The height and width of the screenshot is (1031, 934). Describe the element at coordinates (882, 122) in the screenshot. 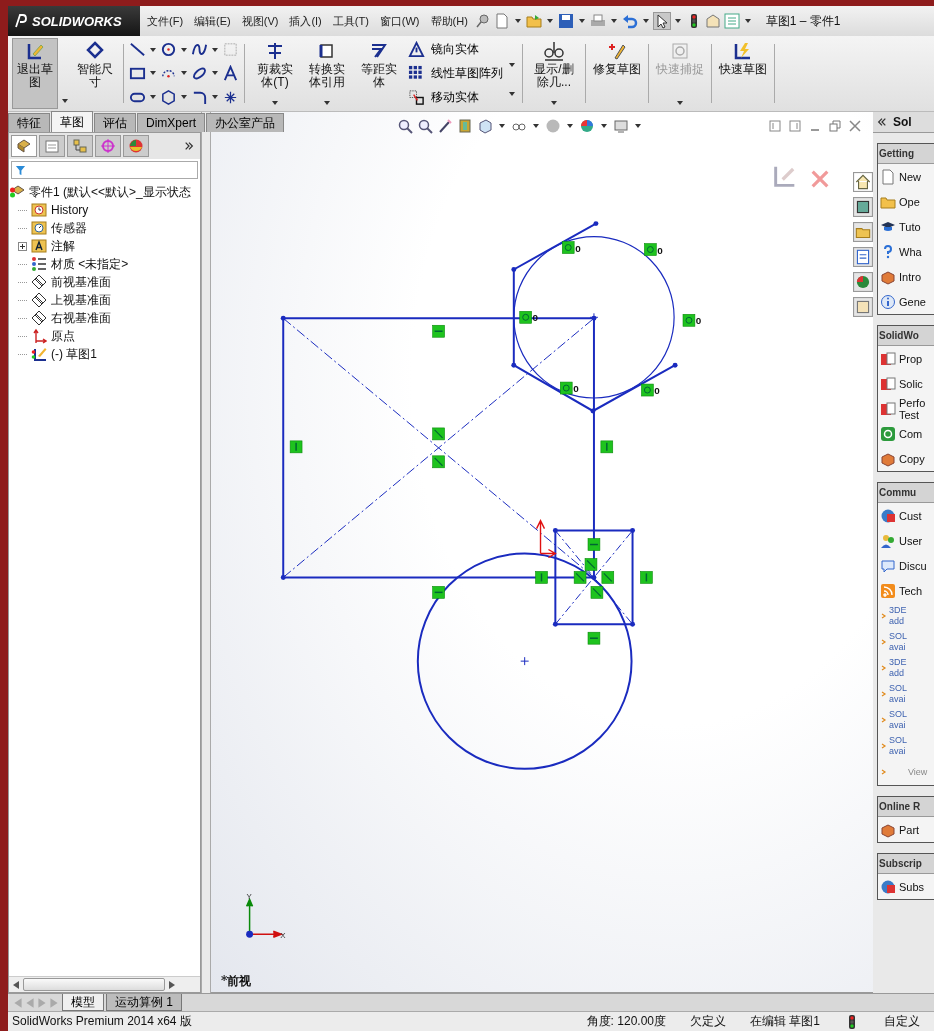

I see `collapse-chevron-icon` at that location.